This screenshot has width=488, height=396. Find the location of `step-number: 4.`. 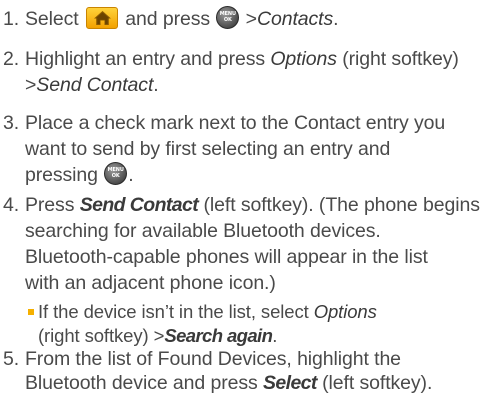

step-number: 4. is located at coordinates (11, 205).